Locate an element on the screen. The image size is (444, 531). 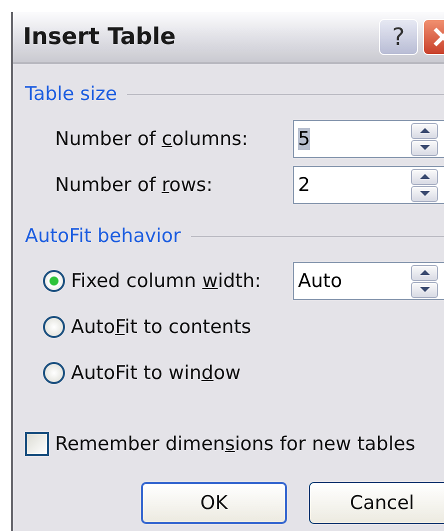
help-button: ? is located at coordinates (398, 37).